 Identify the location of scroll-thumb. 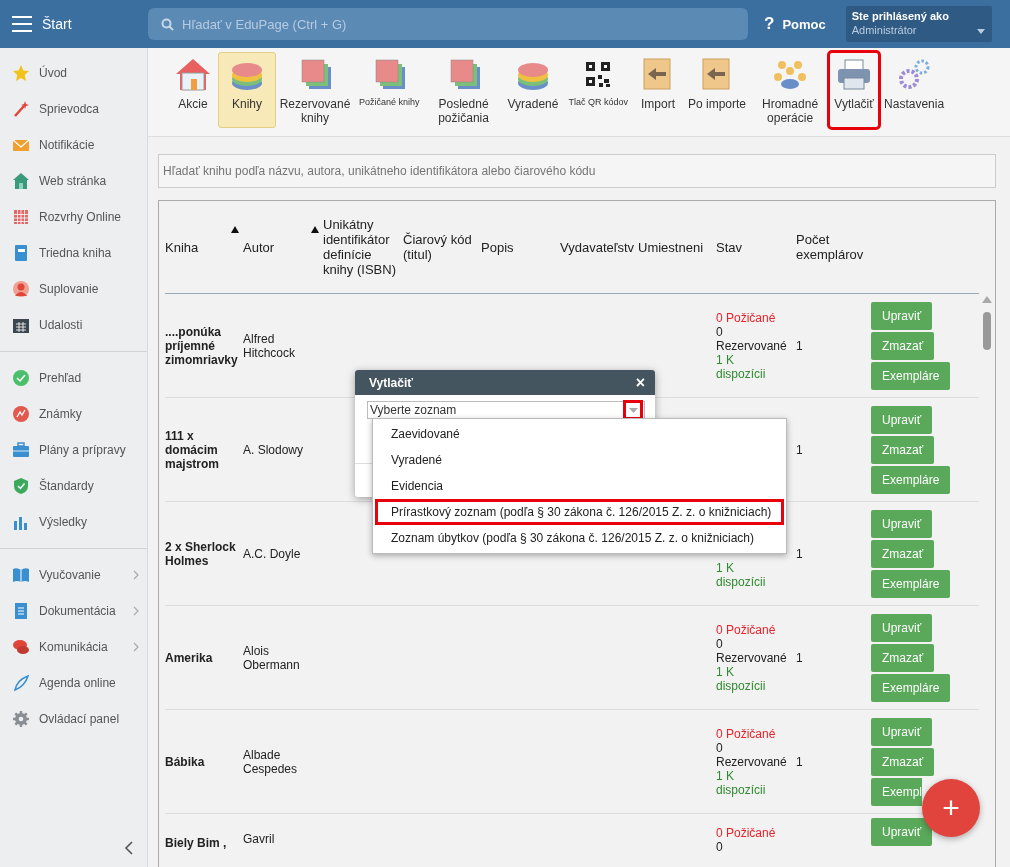
(987, 331).